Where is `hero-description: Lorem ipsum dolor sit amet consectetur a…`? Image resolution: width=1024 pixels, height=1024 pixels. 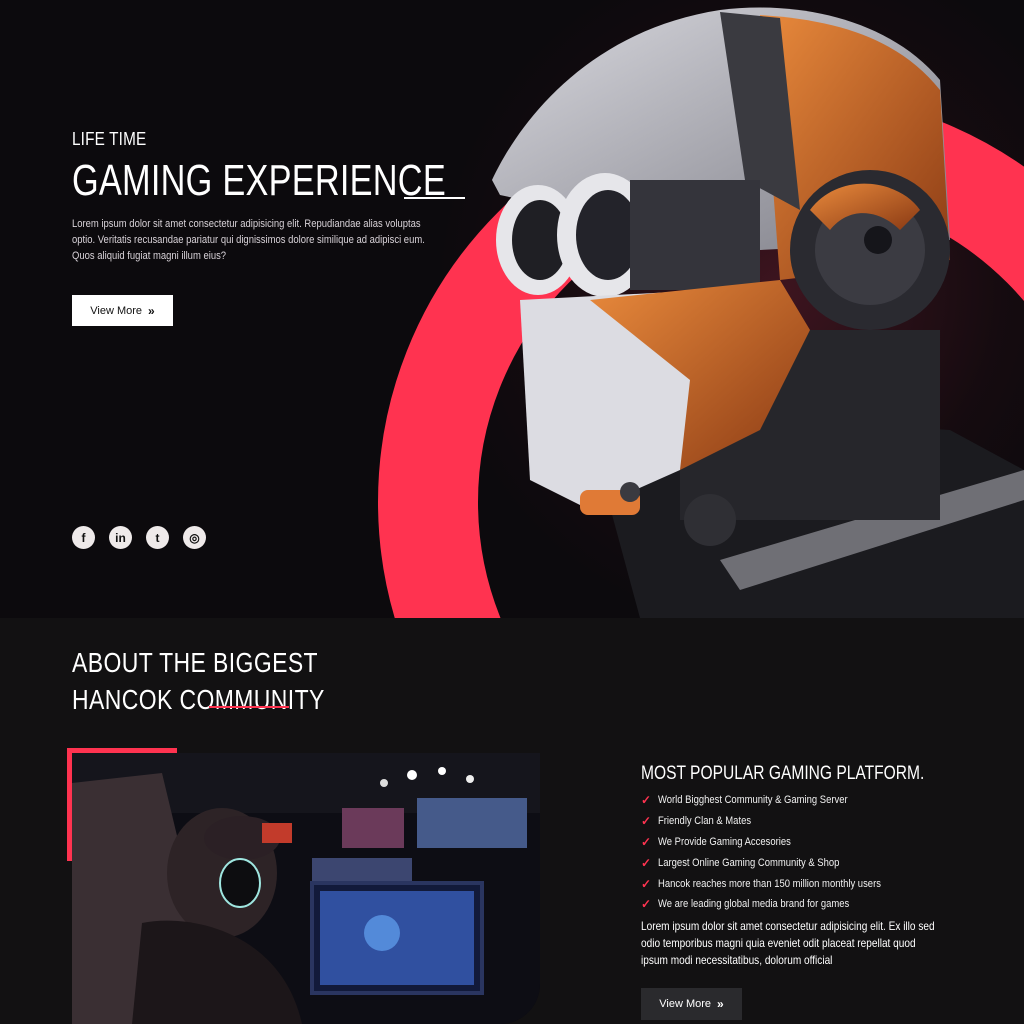 hero-description: Lorem ipsum dolor sit amet consectetur a… is located at coordinates (248, 240).